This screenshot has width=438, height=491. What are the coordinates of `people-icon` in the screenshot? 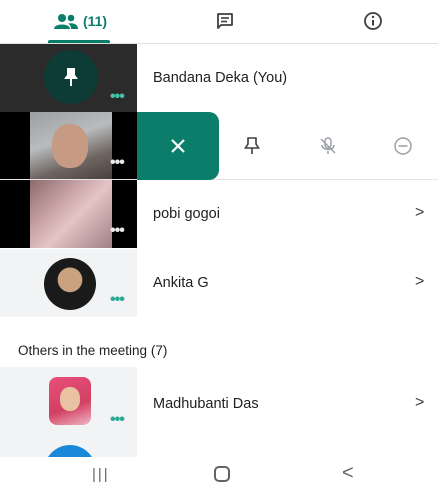 It's located at (65, 21).